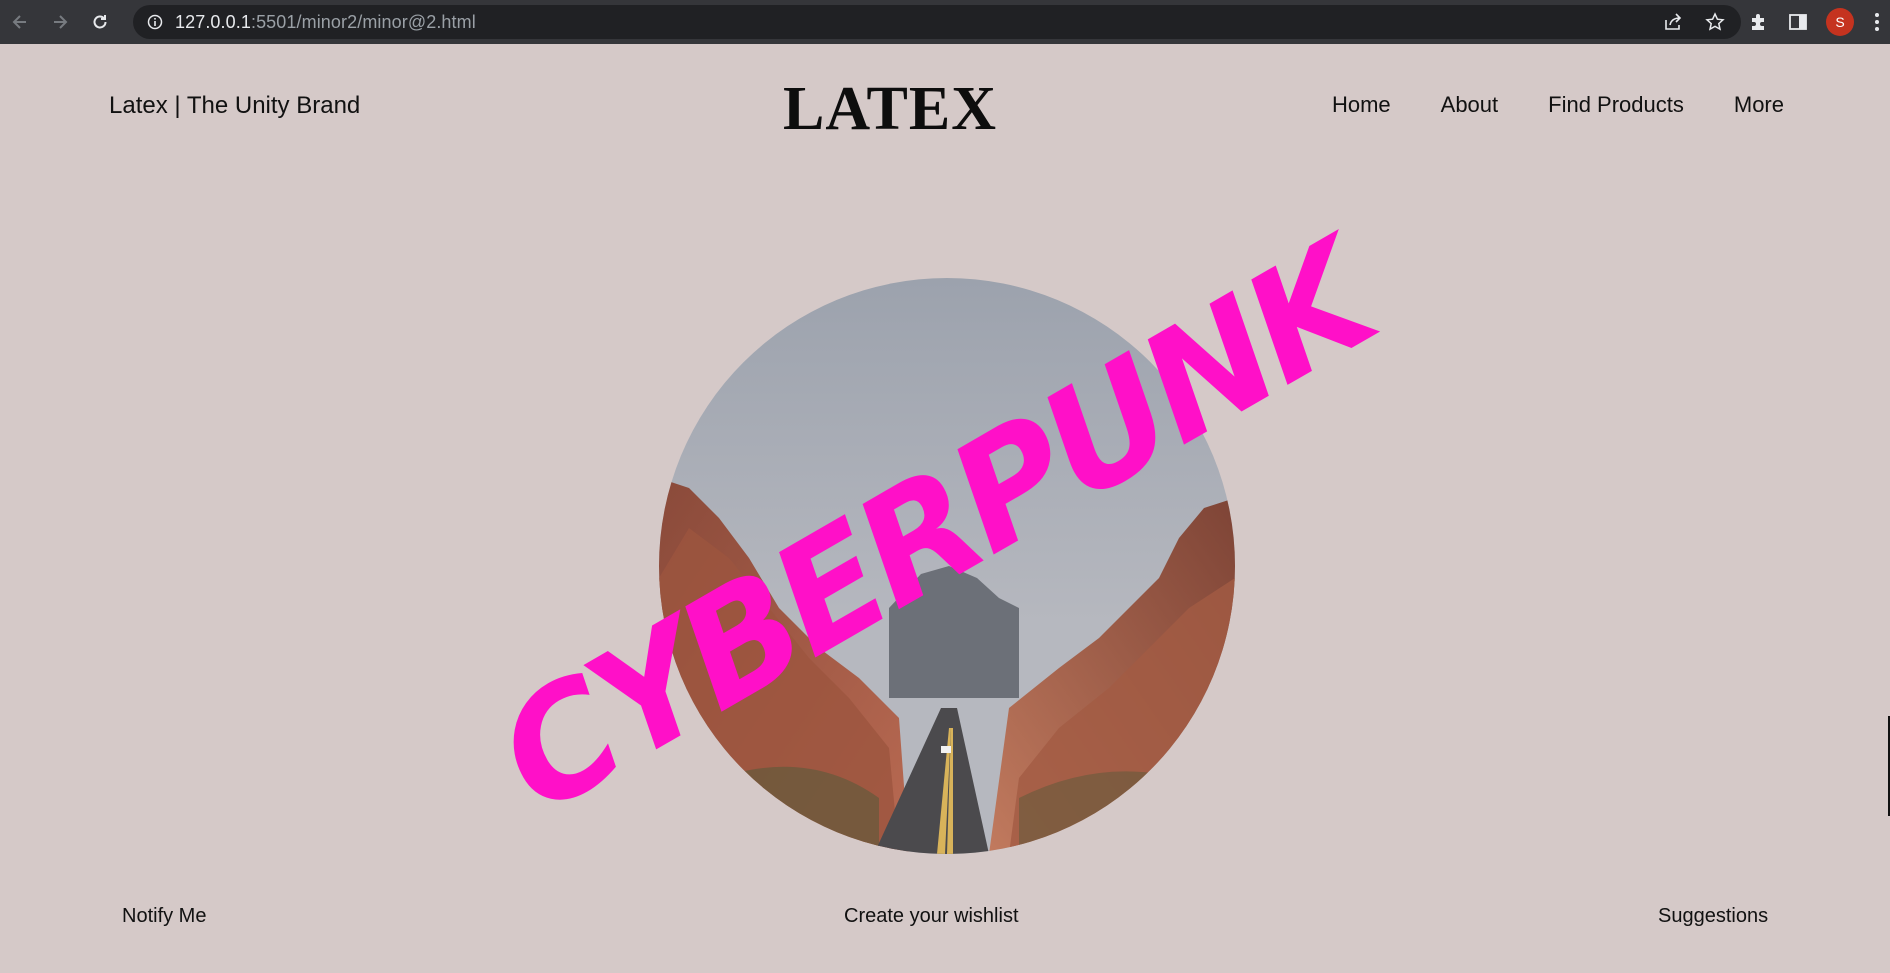 This screenshot has height=973, width=1890. I want to click on url-text: 127.0.0.1:5501/minor2/minor@2.html, so click(325, 22).